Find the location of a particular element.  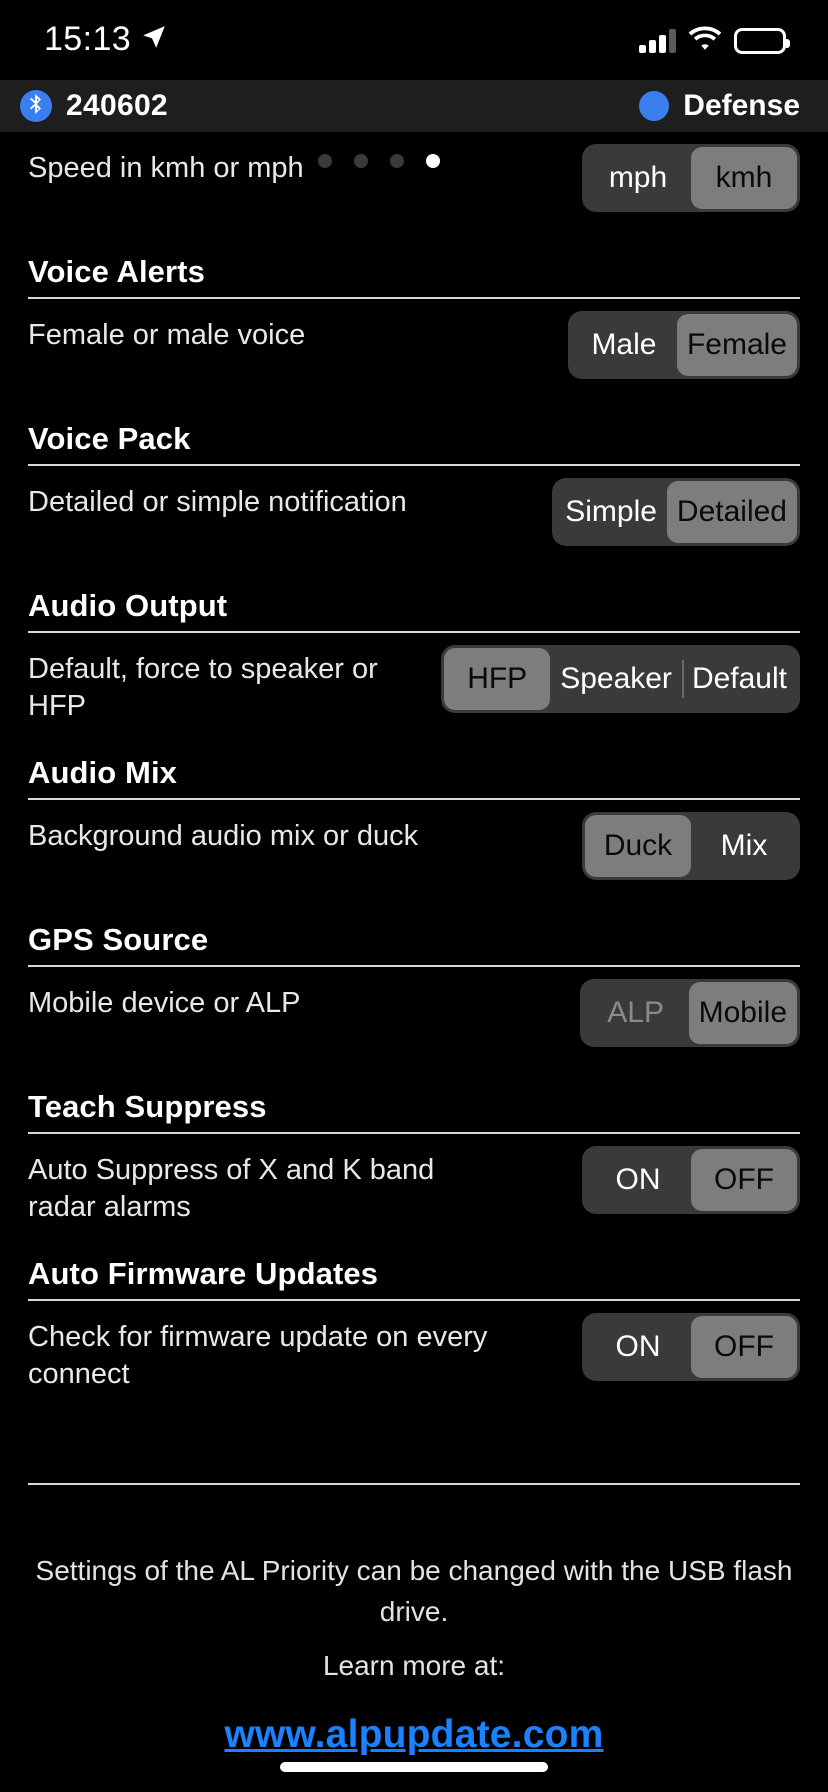

section-auto-firmware-updates: Auto Firmware Updates is located at coordinates (414, 1278).